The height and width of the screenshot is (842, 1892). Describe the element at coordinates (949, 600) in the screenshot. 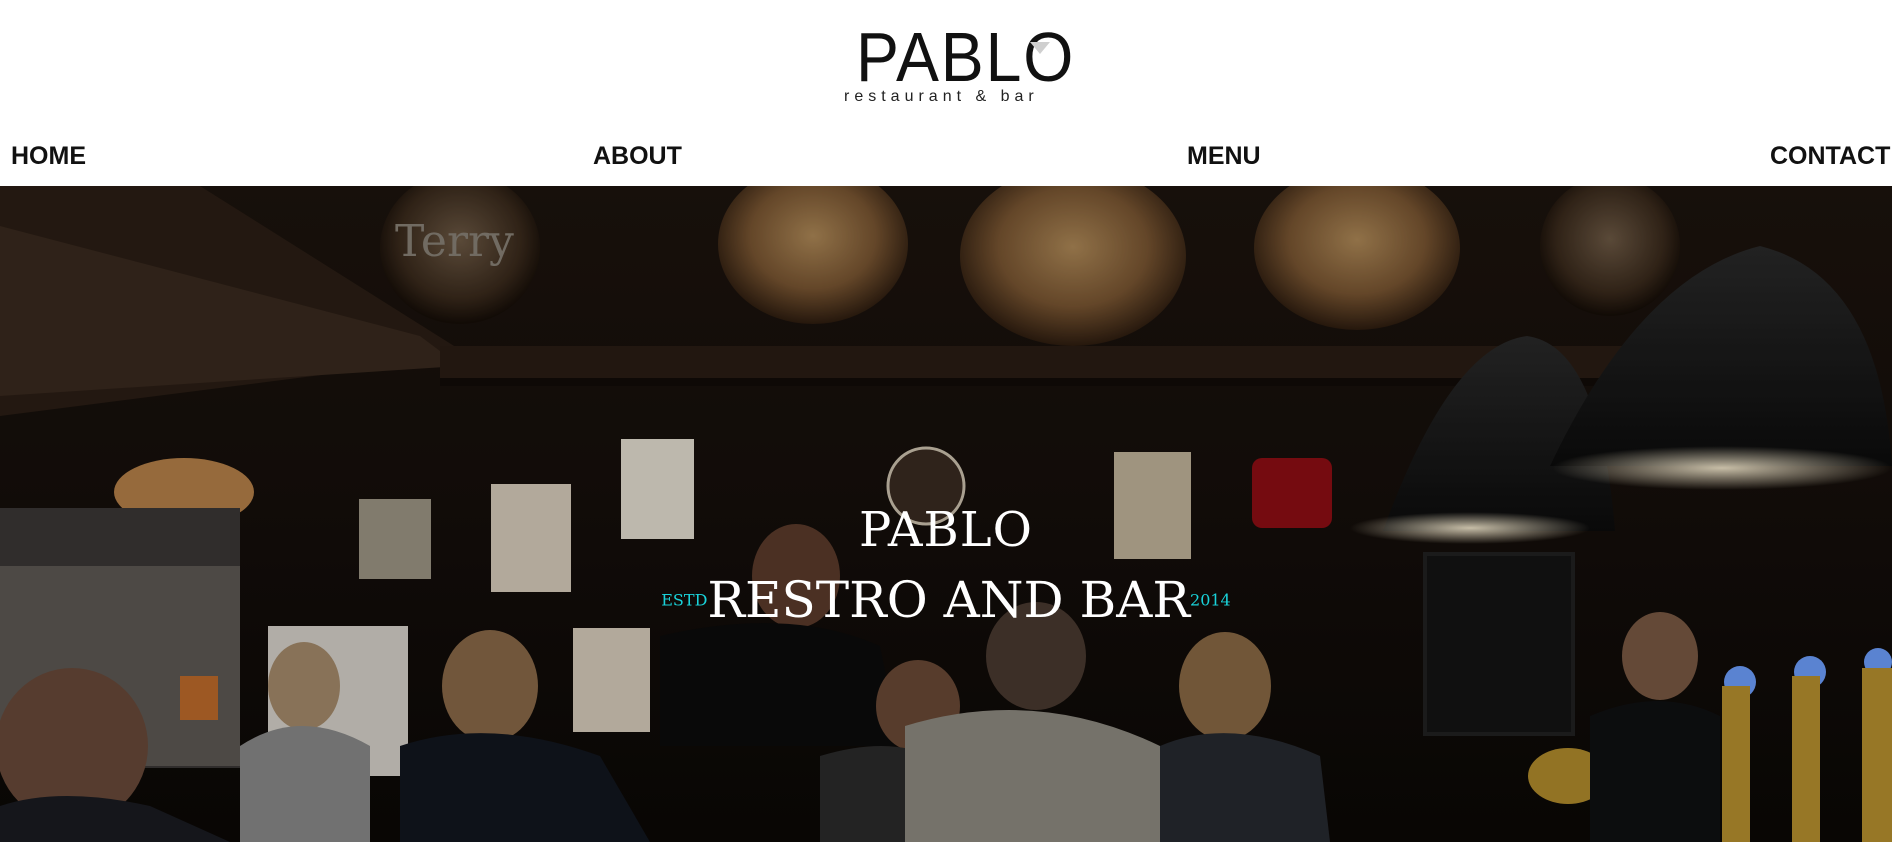

I see `hero-subtitle: RESTRO AND BAR` at that location.